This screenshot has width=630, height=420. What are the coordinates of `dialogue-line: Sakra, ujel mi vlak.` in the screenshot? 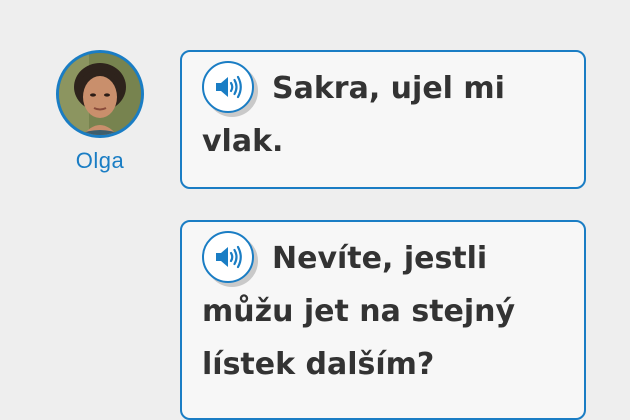 It's located at (383, 114).